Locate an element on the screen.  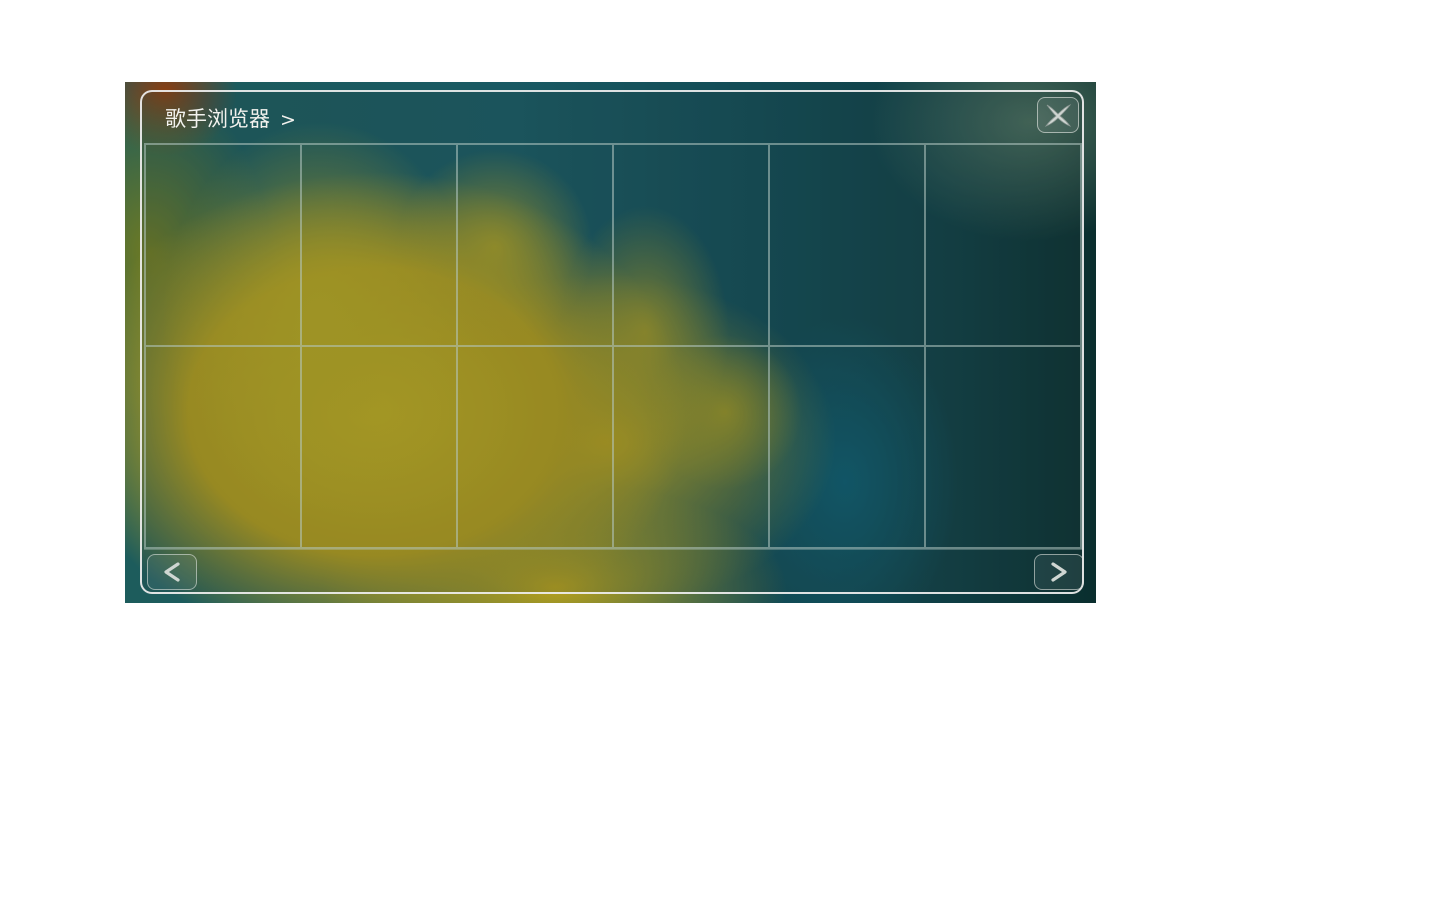
close-button is located at coordinates (1058, 115).